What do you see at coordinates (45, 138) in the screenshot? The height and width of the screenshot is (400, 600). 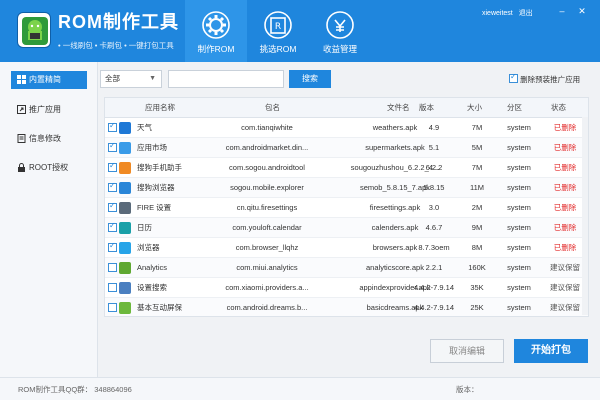 I see `sidebar-item-label: 信息修改` at bounding box center [45, 138].